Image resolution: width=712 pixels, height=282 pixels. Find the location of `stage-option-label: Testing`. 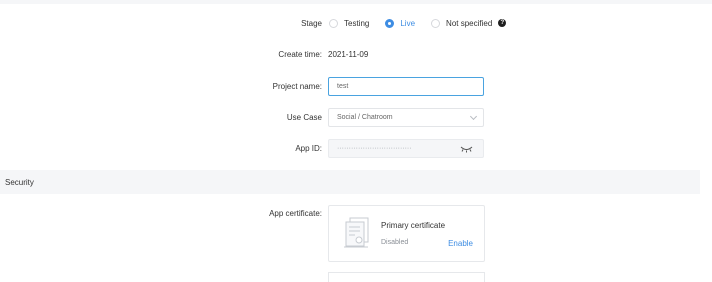

stage-option-label: Testing is located at coordinates (357, 23).